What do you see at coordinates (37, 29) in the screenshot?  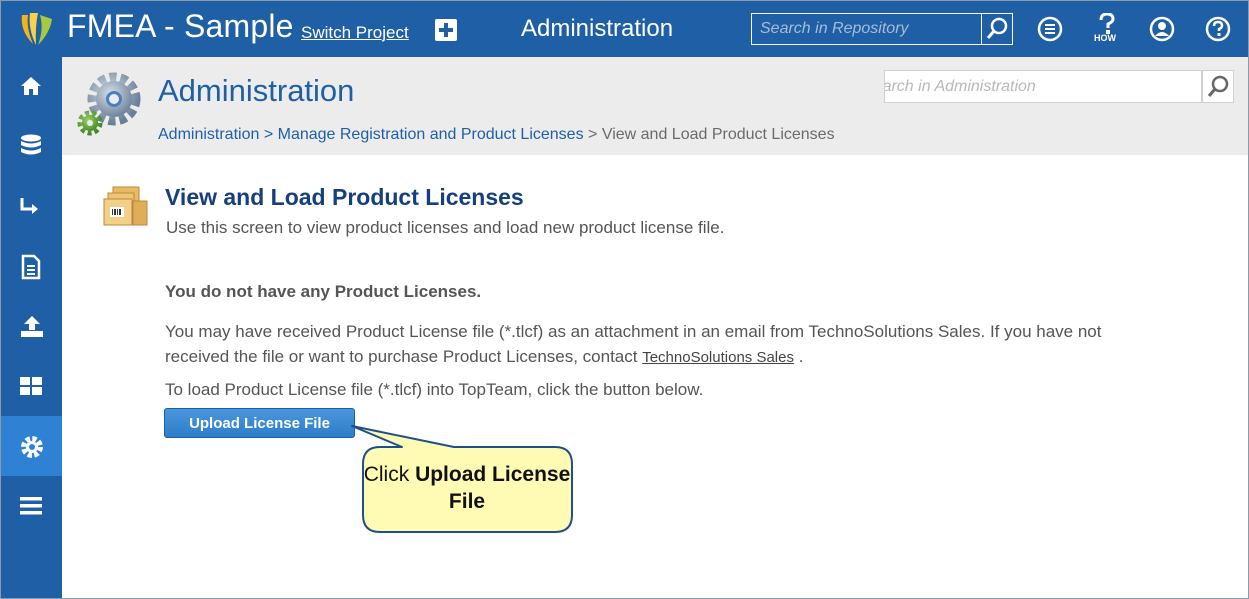 I see `app-logo-icon` at bounding box center [37, 29].